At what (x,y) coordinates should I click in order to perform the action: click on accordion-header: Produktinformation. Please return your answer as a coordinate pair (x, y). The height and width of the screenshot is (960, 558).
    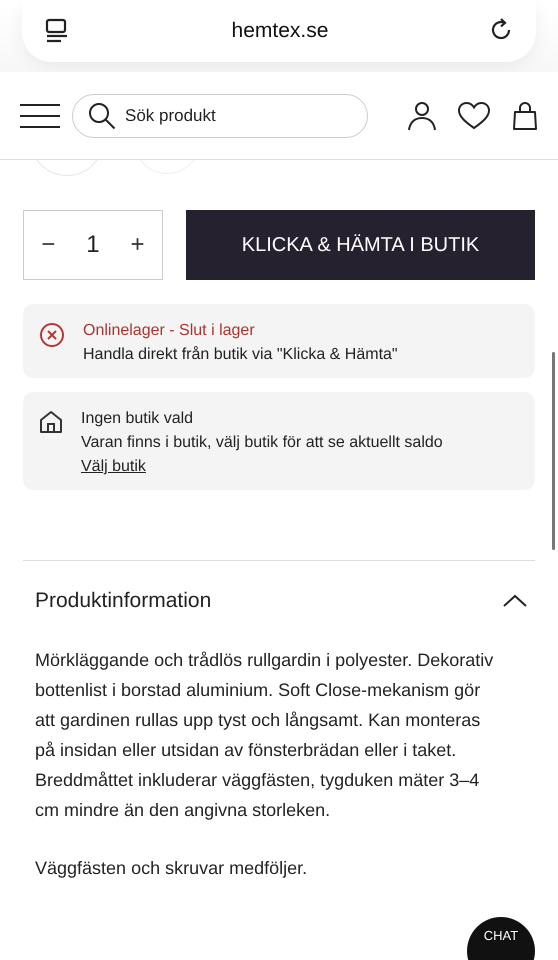
    Looking at the image, I should click on (279, 597).